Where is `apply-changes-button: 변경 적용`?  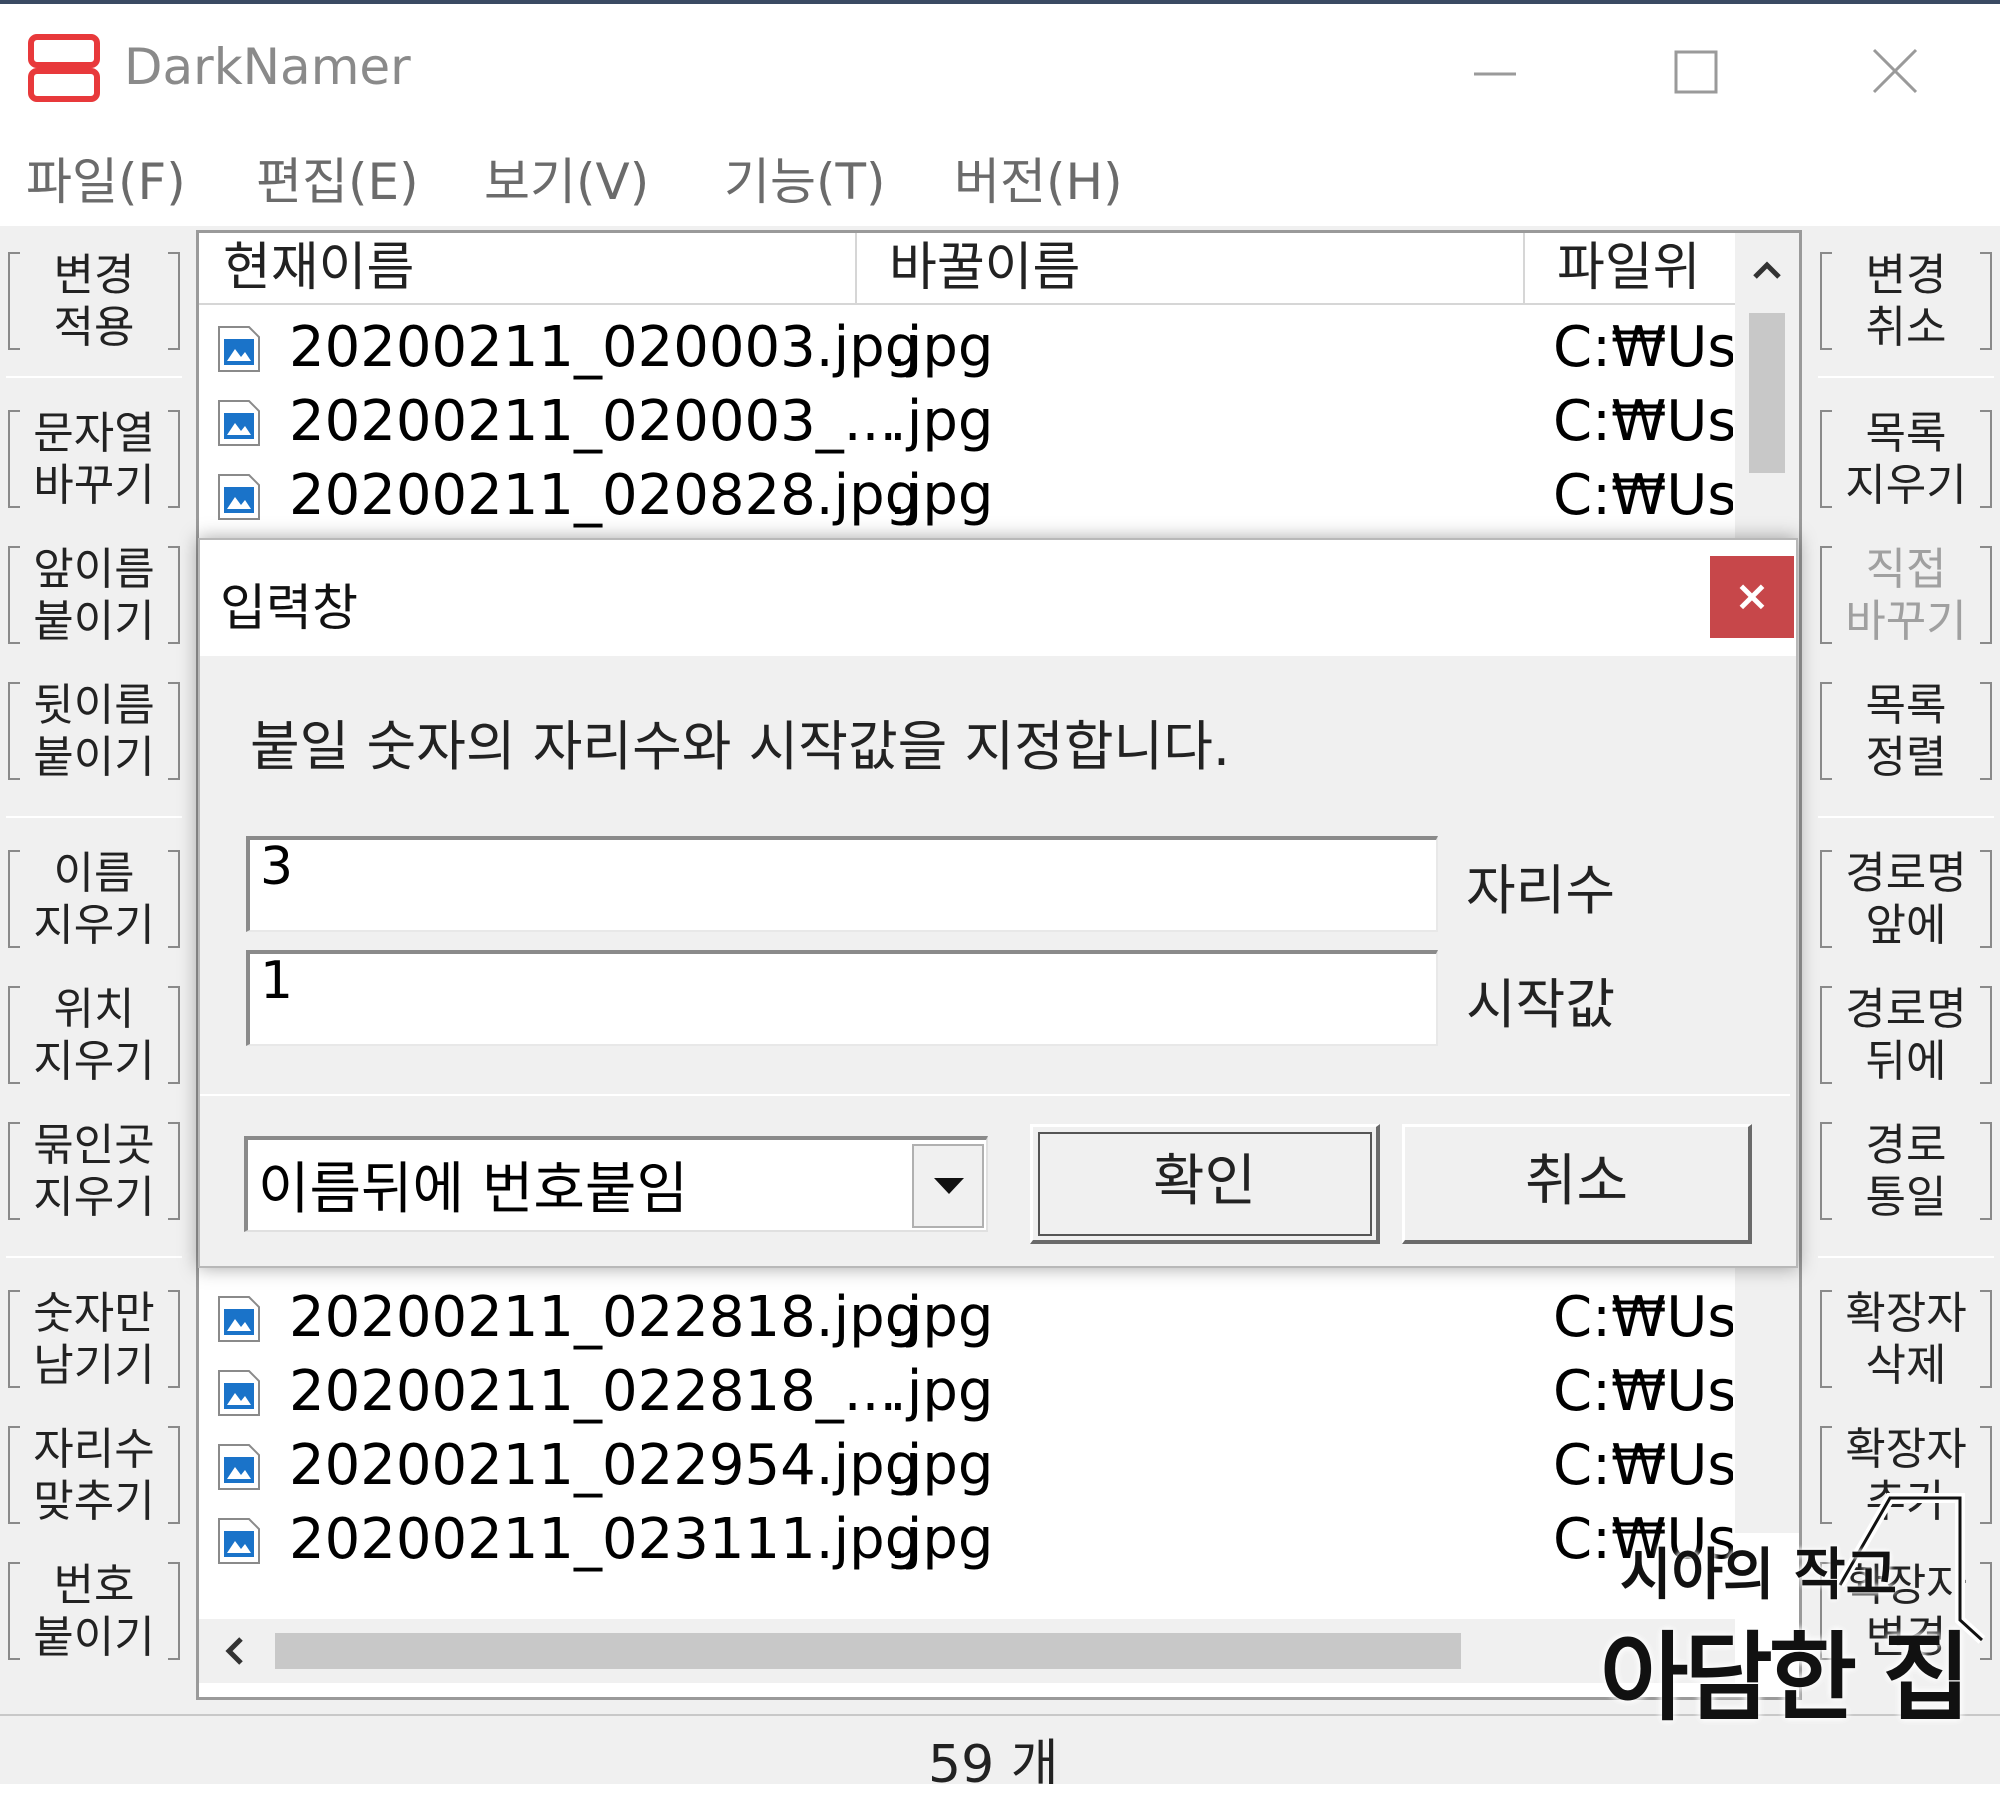
apply-changes-button: 변경 적용 is located at coordinates (94, 301).